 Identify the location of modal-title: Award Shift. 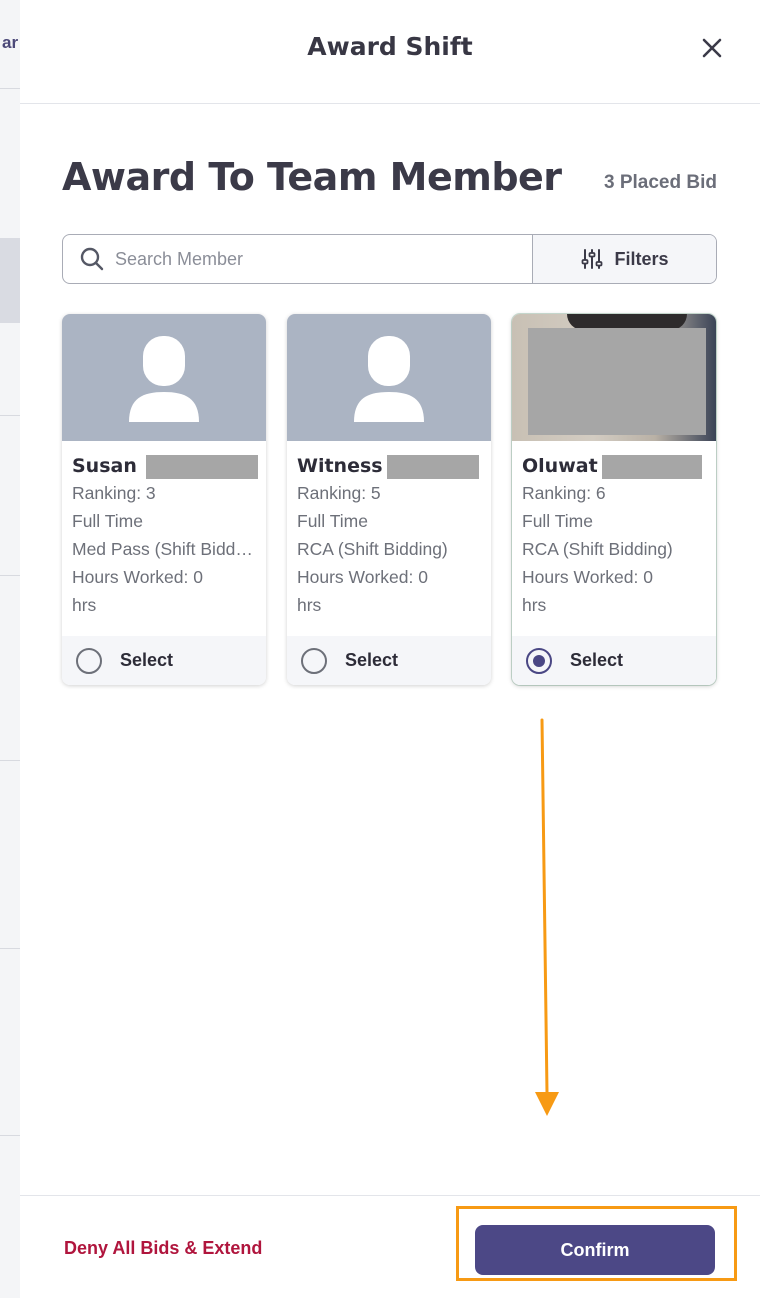
(390, 46).